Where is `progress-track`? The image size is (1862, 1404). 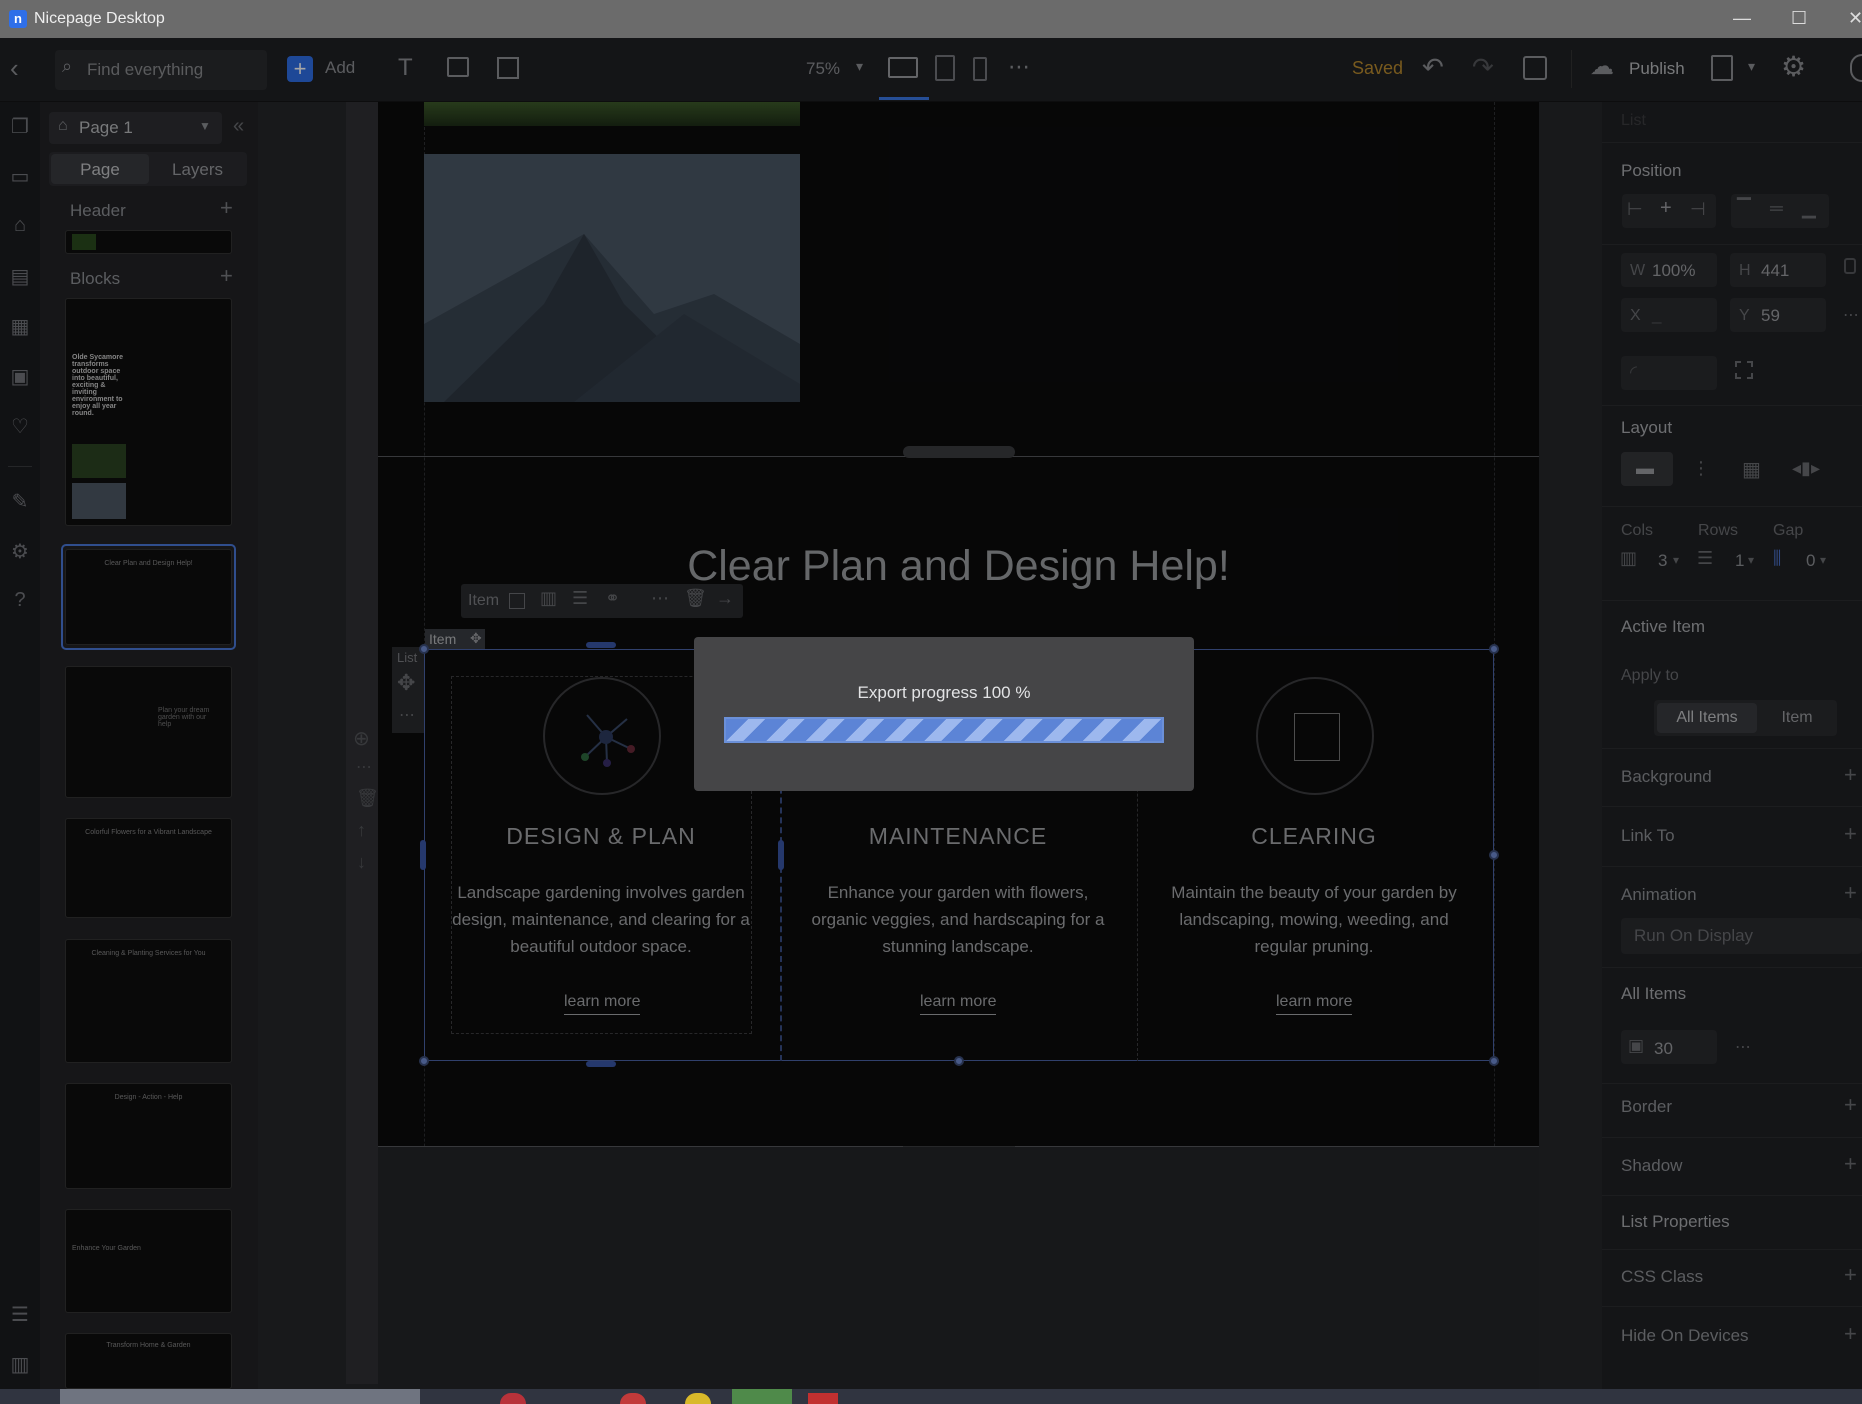 progress-track is located at coordinates (944, 730).